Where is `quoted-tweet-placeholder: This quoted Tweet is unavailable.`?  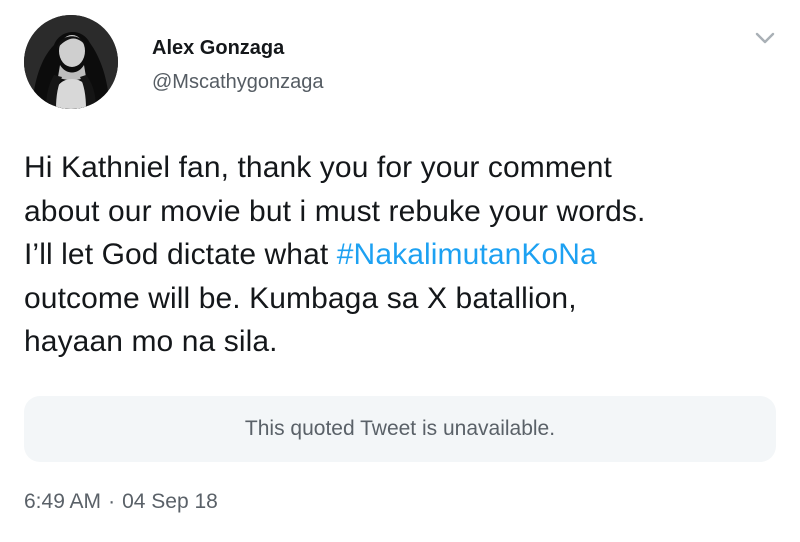 quoted-tweet-placeholder: This quoted Tweet is unavailable. is located at coordinates (400, 429).